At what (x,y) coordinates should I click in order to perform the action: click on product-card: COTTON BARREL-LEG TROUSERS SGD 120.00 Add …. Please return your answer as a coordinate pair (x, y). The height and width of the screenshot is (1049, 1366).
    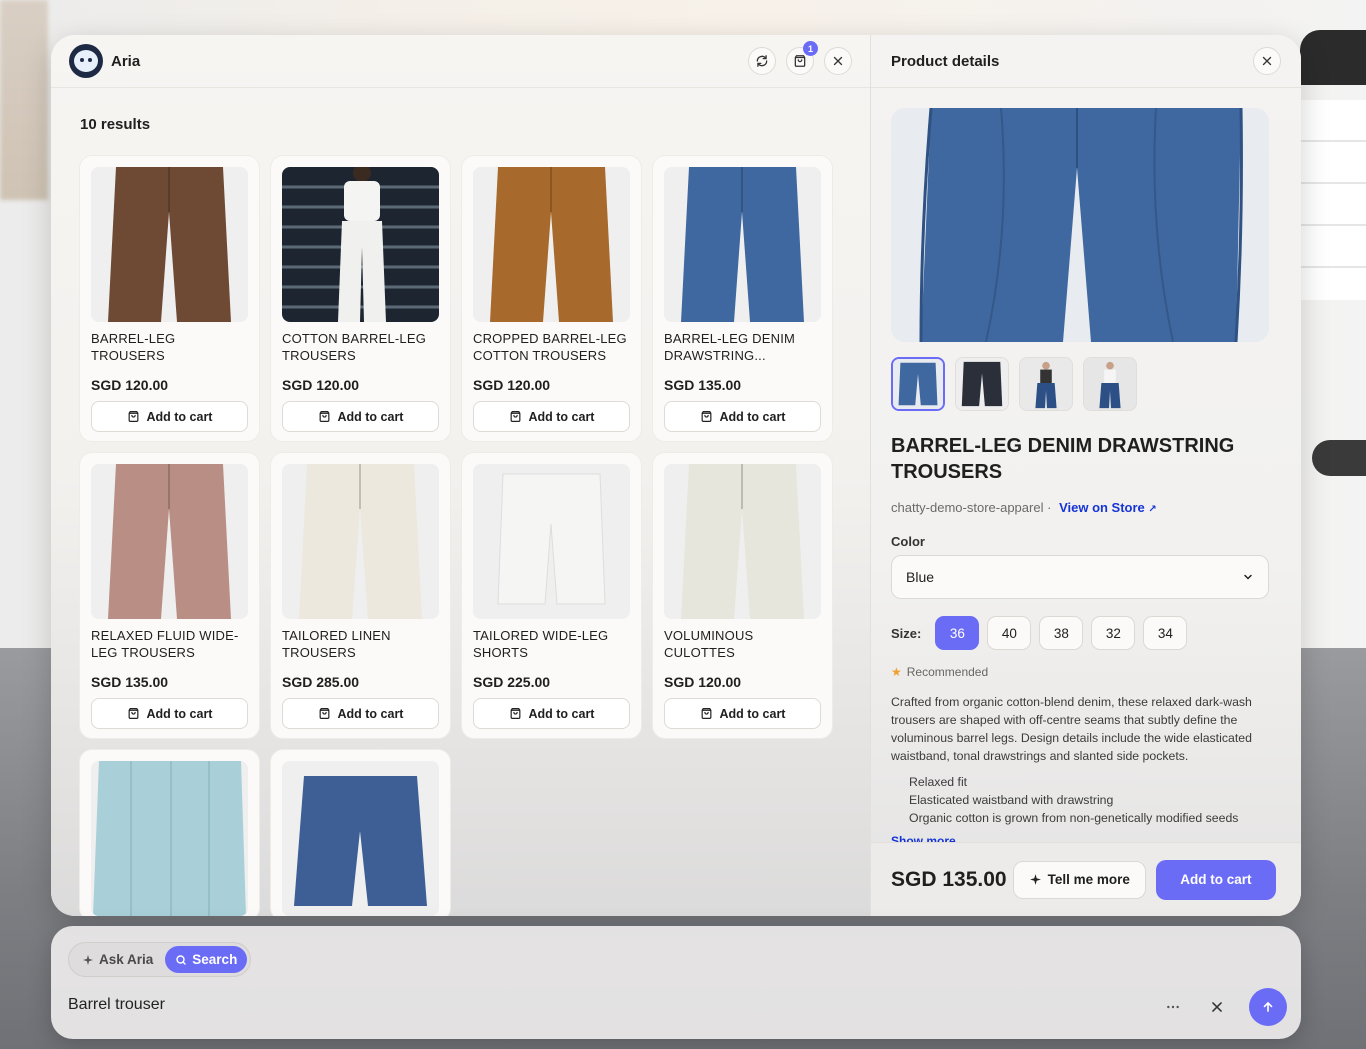
    Looking at the image, I should click on (360, 298).